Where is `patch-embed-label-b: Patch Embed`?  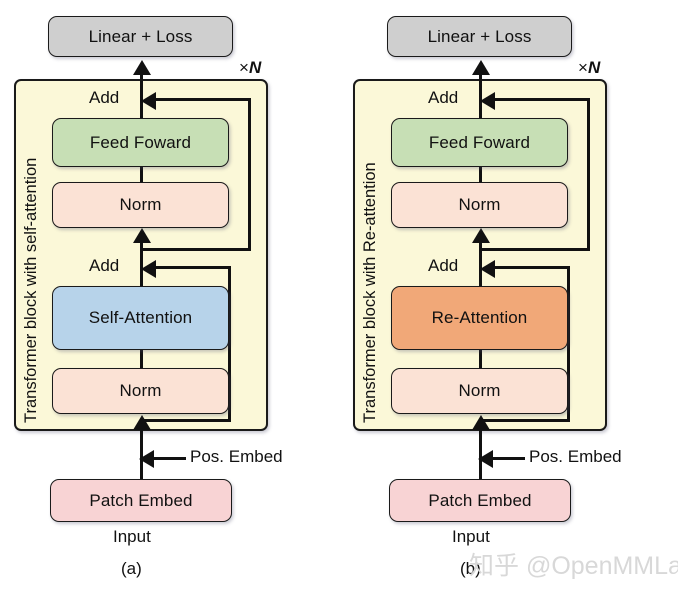
patch-embed-label-b: Patch Embed is located at coordinates (480, 500).